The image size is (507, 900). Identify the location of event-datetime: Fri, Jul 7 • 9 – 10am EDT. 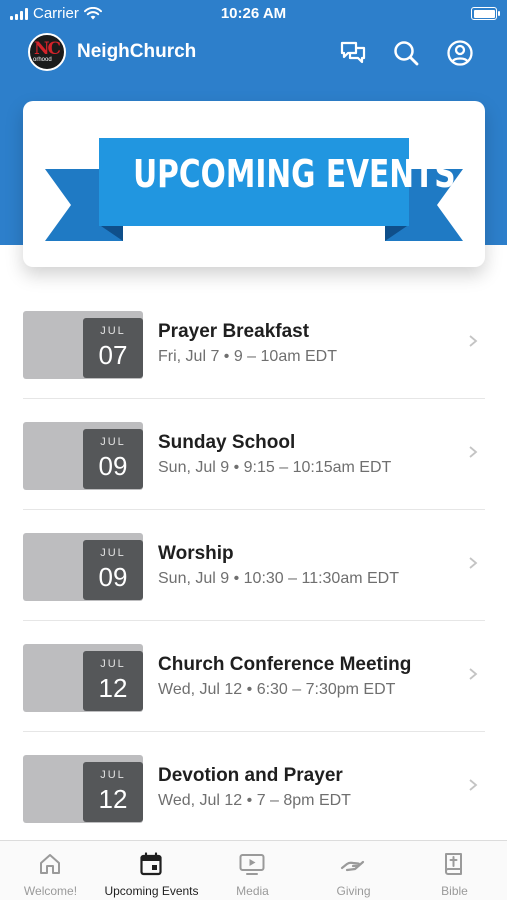
(247, 356).